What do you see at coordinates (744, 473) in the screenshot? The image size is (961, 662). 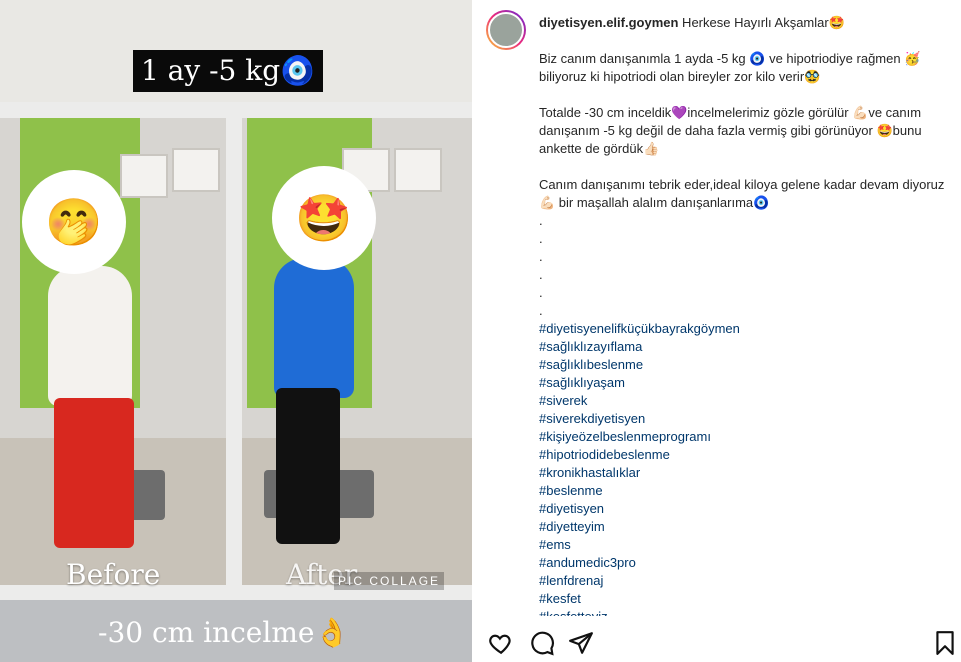 I see `hashtag-link: #kronikhastalıklar` at bounding box center [744, 473].